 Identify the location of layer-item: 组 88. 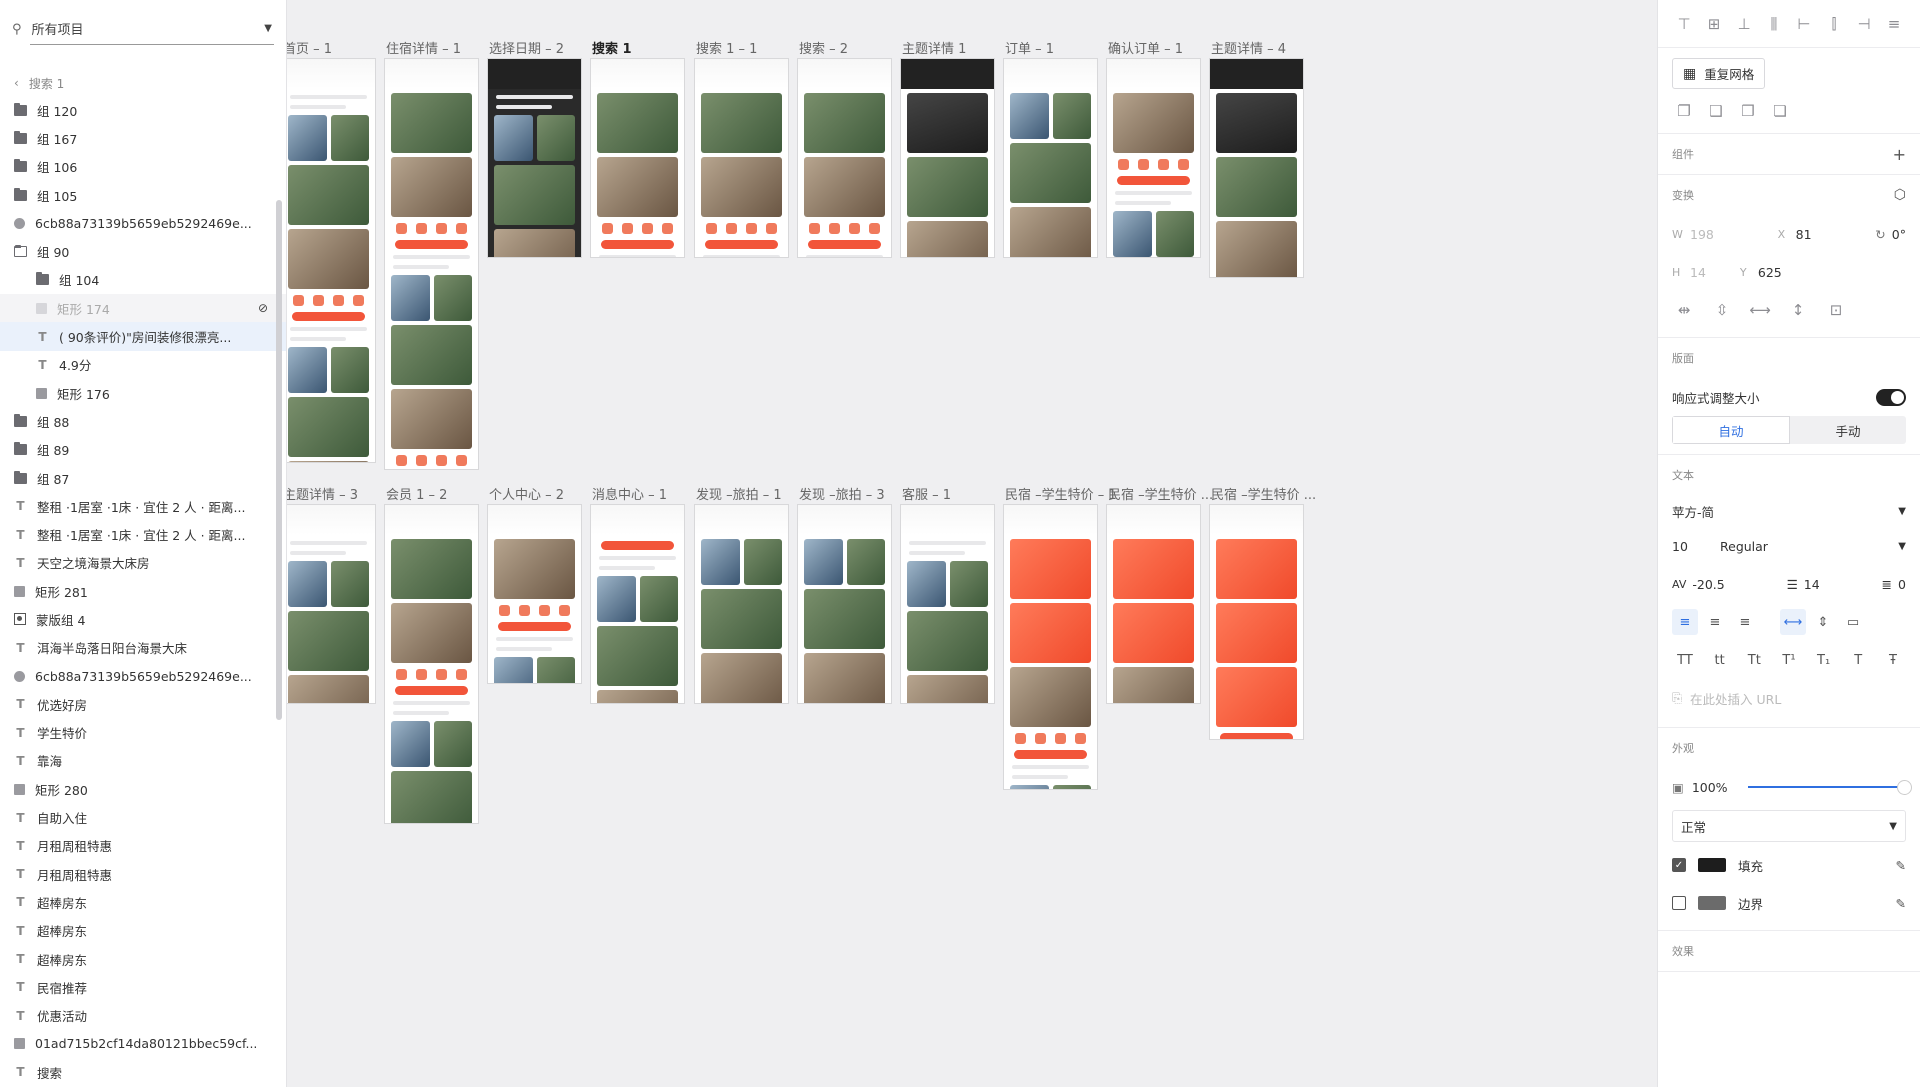
(143, 421).